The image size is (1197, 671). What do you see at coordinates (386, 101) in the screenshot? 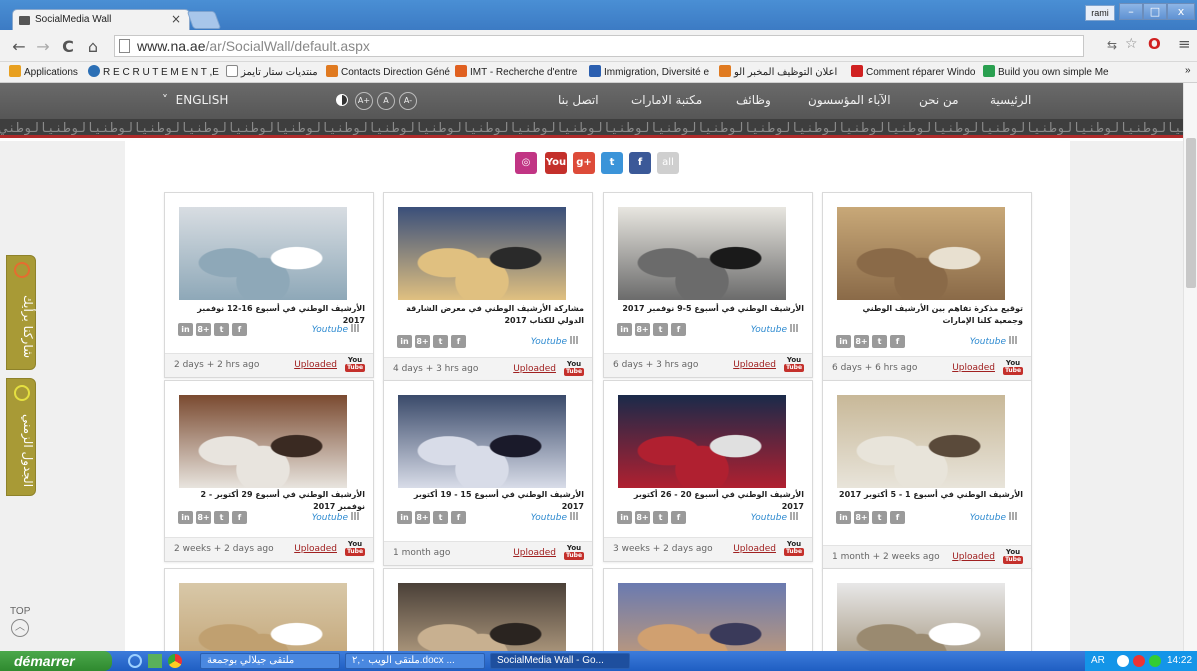
I see `font-normal-button: A` at bounding box center [386, 101].